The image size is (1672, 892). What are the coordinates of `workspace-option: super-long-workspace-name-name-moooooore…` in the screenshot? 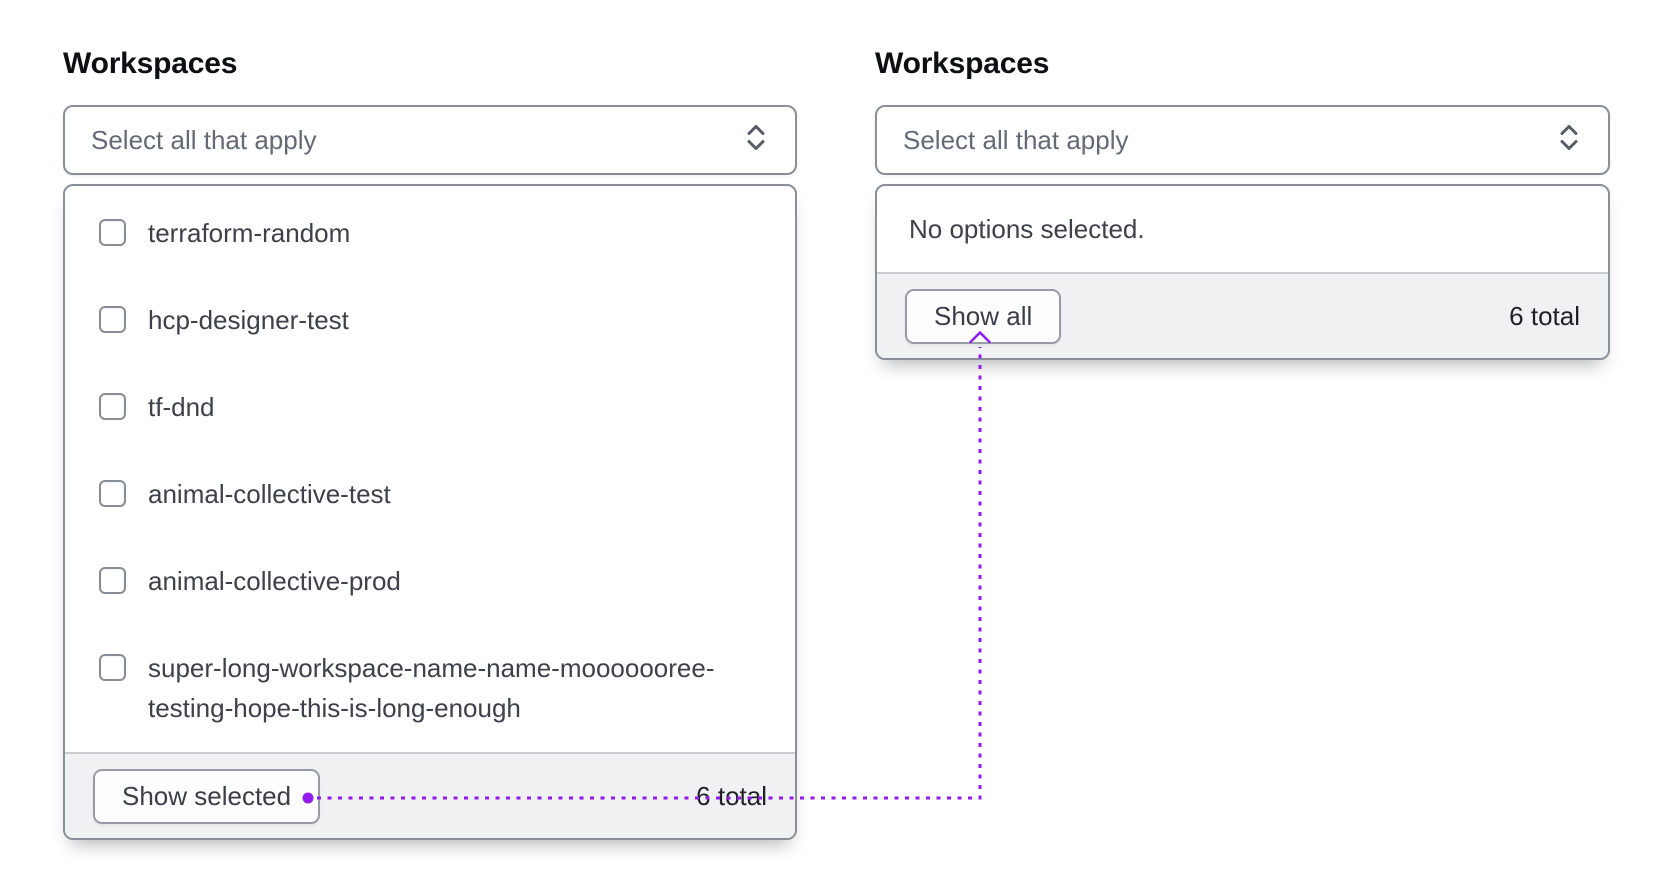 It's located at (434, 688).